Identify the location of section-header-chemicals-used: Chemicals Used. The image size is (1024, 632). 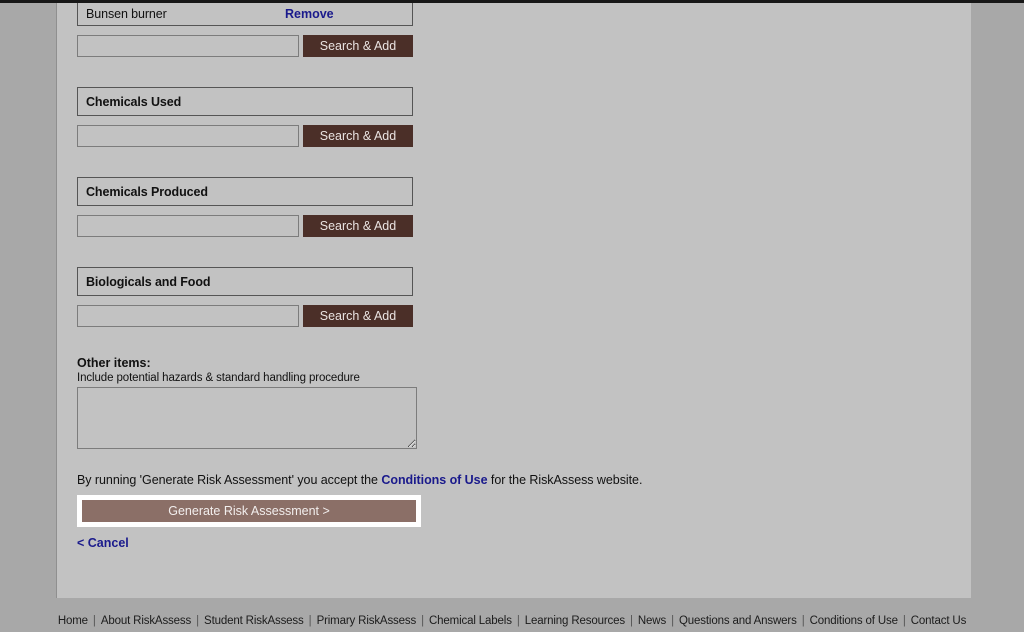
(245, 101).